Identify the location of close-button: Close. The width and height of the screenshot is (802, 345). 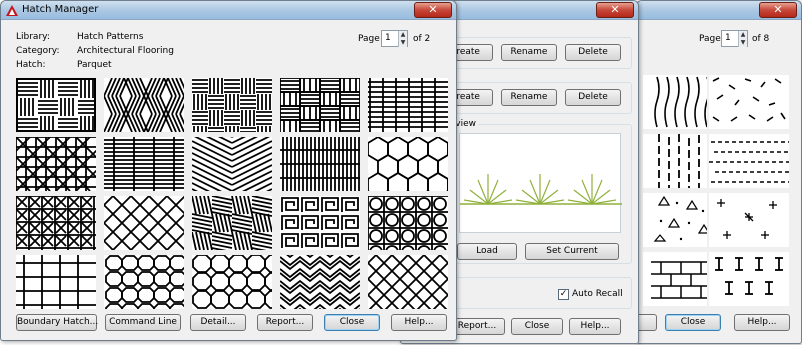
(352, 322).